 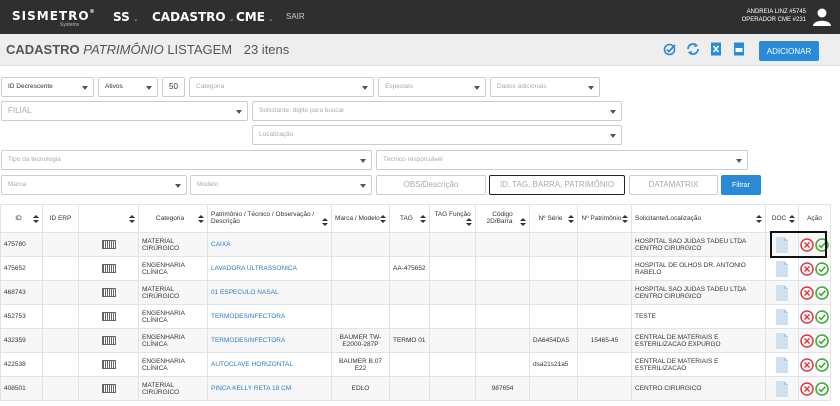 What do you see at coordinates (281, 185) in the screenshot?
I see `model-select: Modelo` at bounding box center [281, 185].